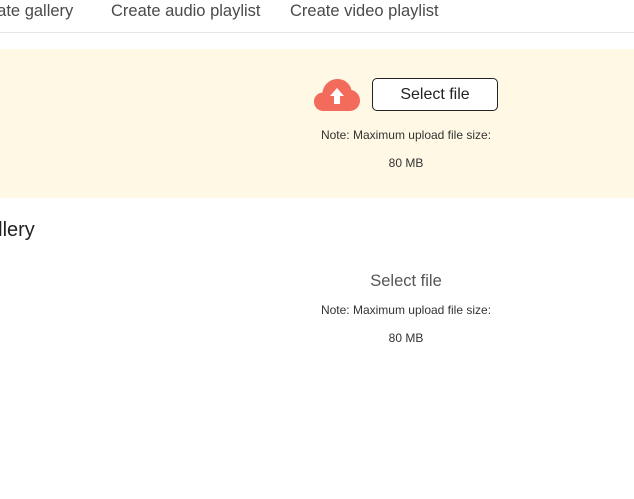 The height and width of the screenshot is (499, 634). Describe the element at coordinates (406, 338) in the screenshot. I see `gallery-upload-max-size: 80 MB` at that location.